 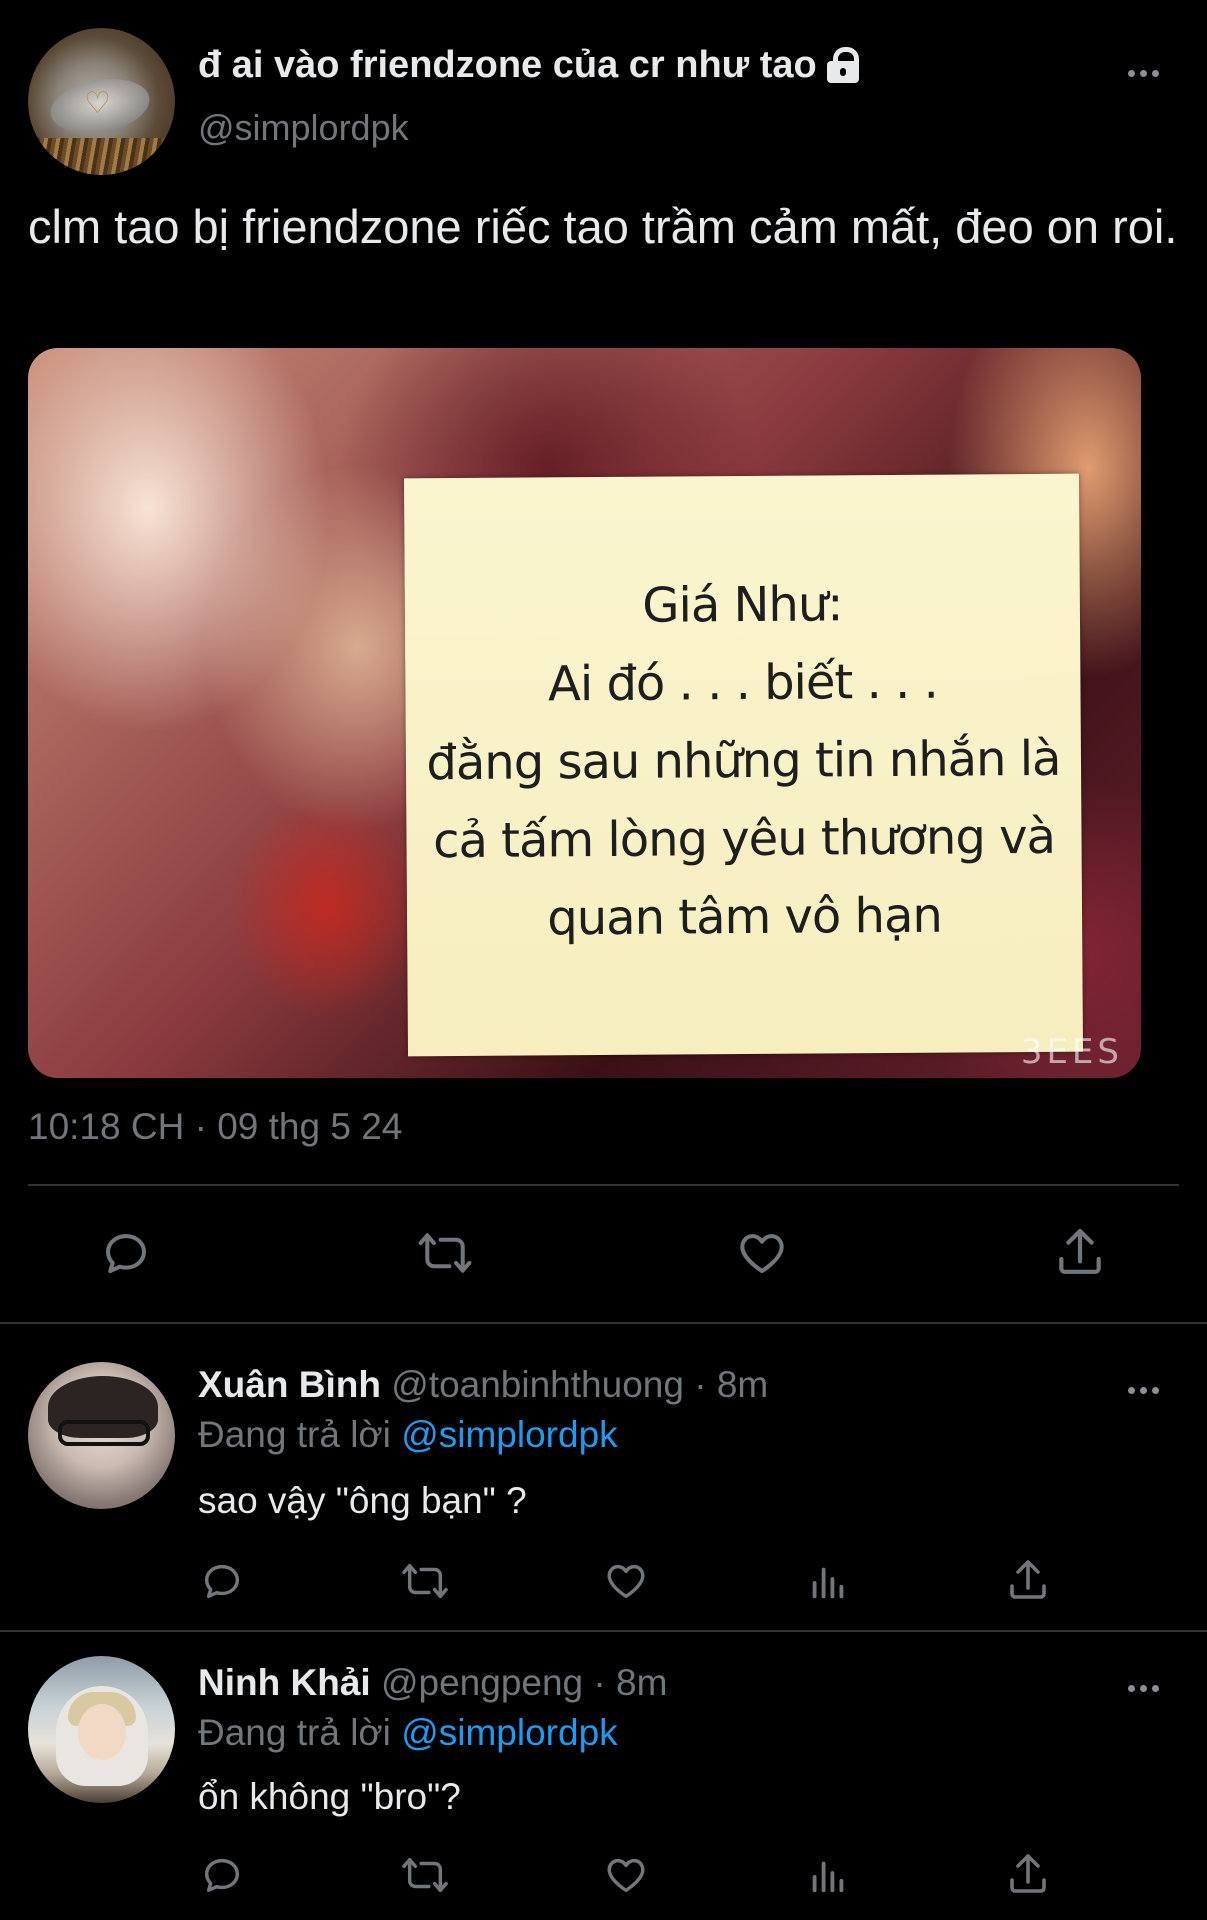 I want to click on reply-text: ổn không "bro"?, so click(x=329, y=1796).